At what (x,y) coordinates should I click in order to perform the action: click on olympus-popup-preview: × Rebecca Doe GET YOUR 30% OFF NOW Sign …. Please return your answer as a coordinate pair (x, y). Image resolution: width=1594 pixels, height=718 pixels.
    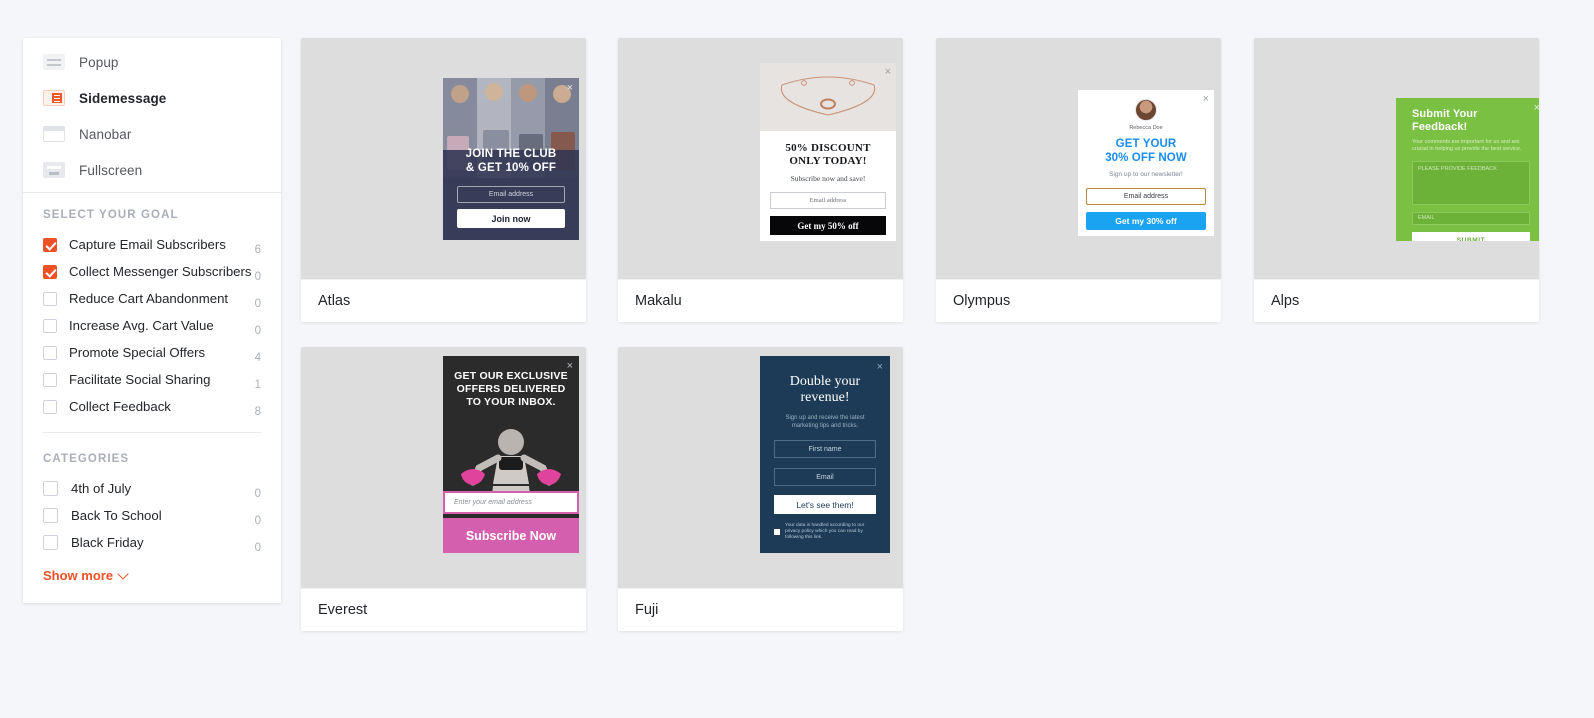
    Looking at the image, I should click on (1146, 163).